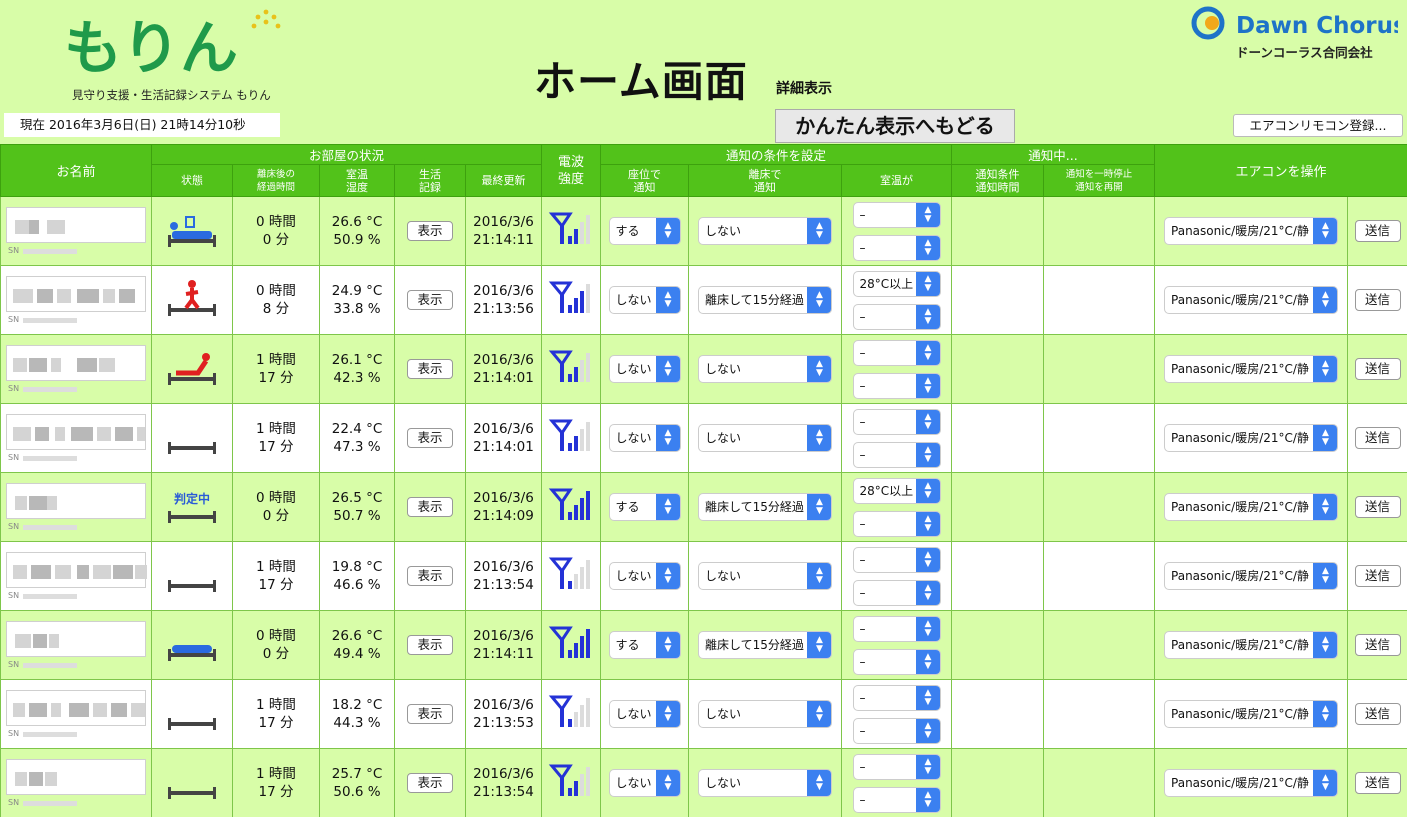 This screenshot has height=817, width=1407. What do you see at coordinates (76, 782) in the screenshot?
I see `name-cell: SN` at bounding box center [76, 782].